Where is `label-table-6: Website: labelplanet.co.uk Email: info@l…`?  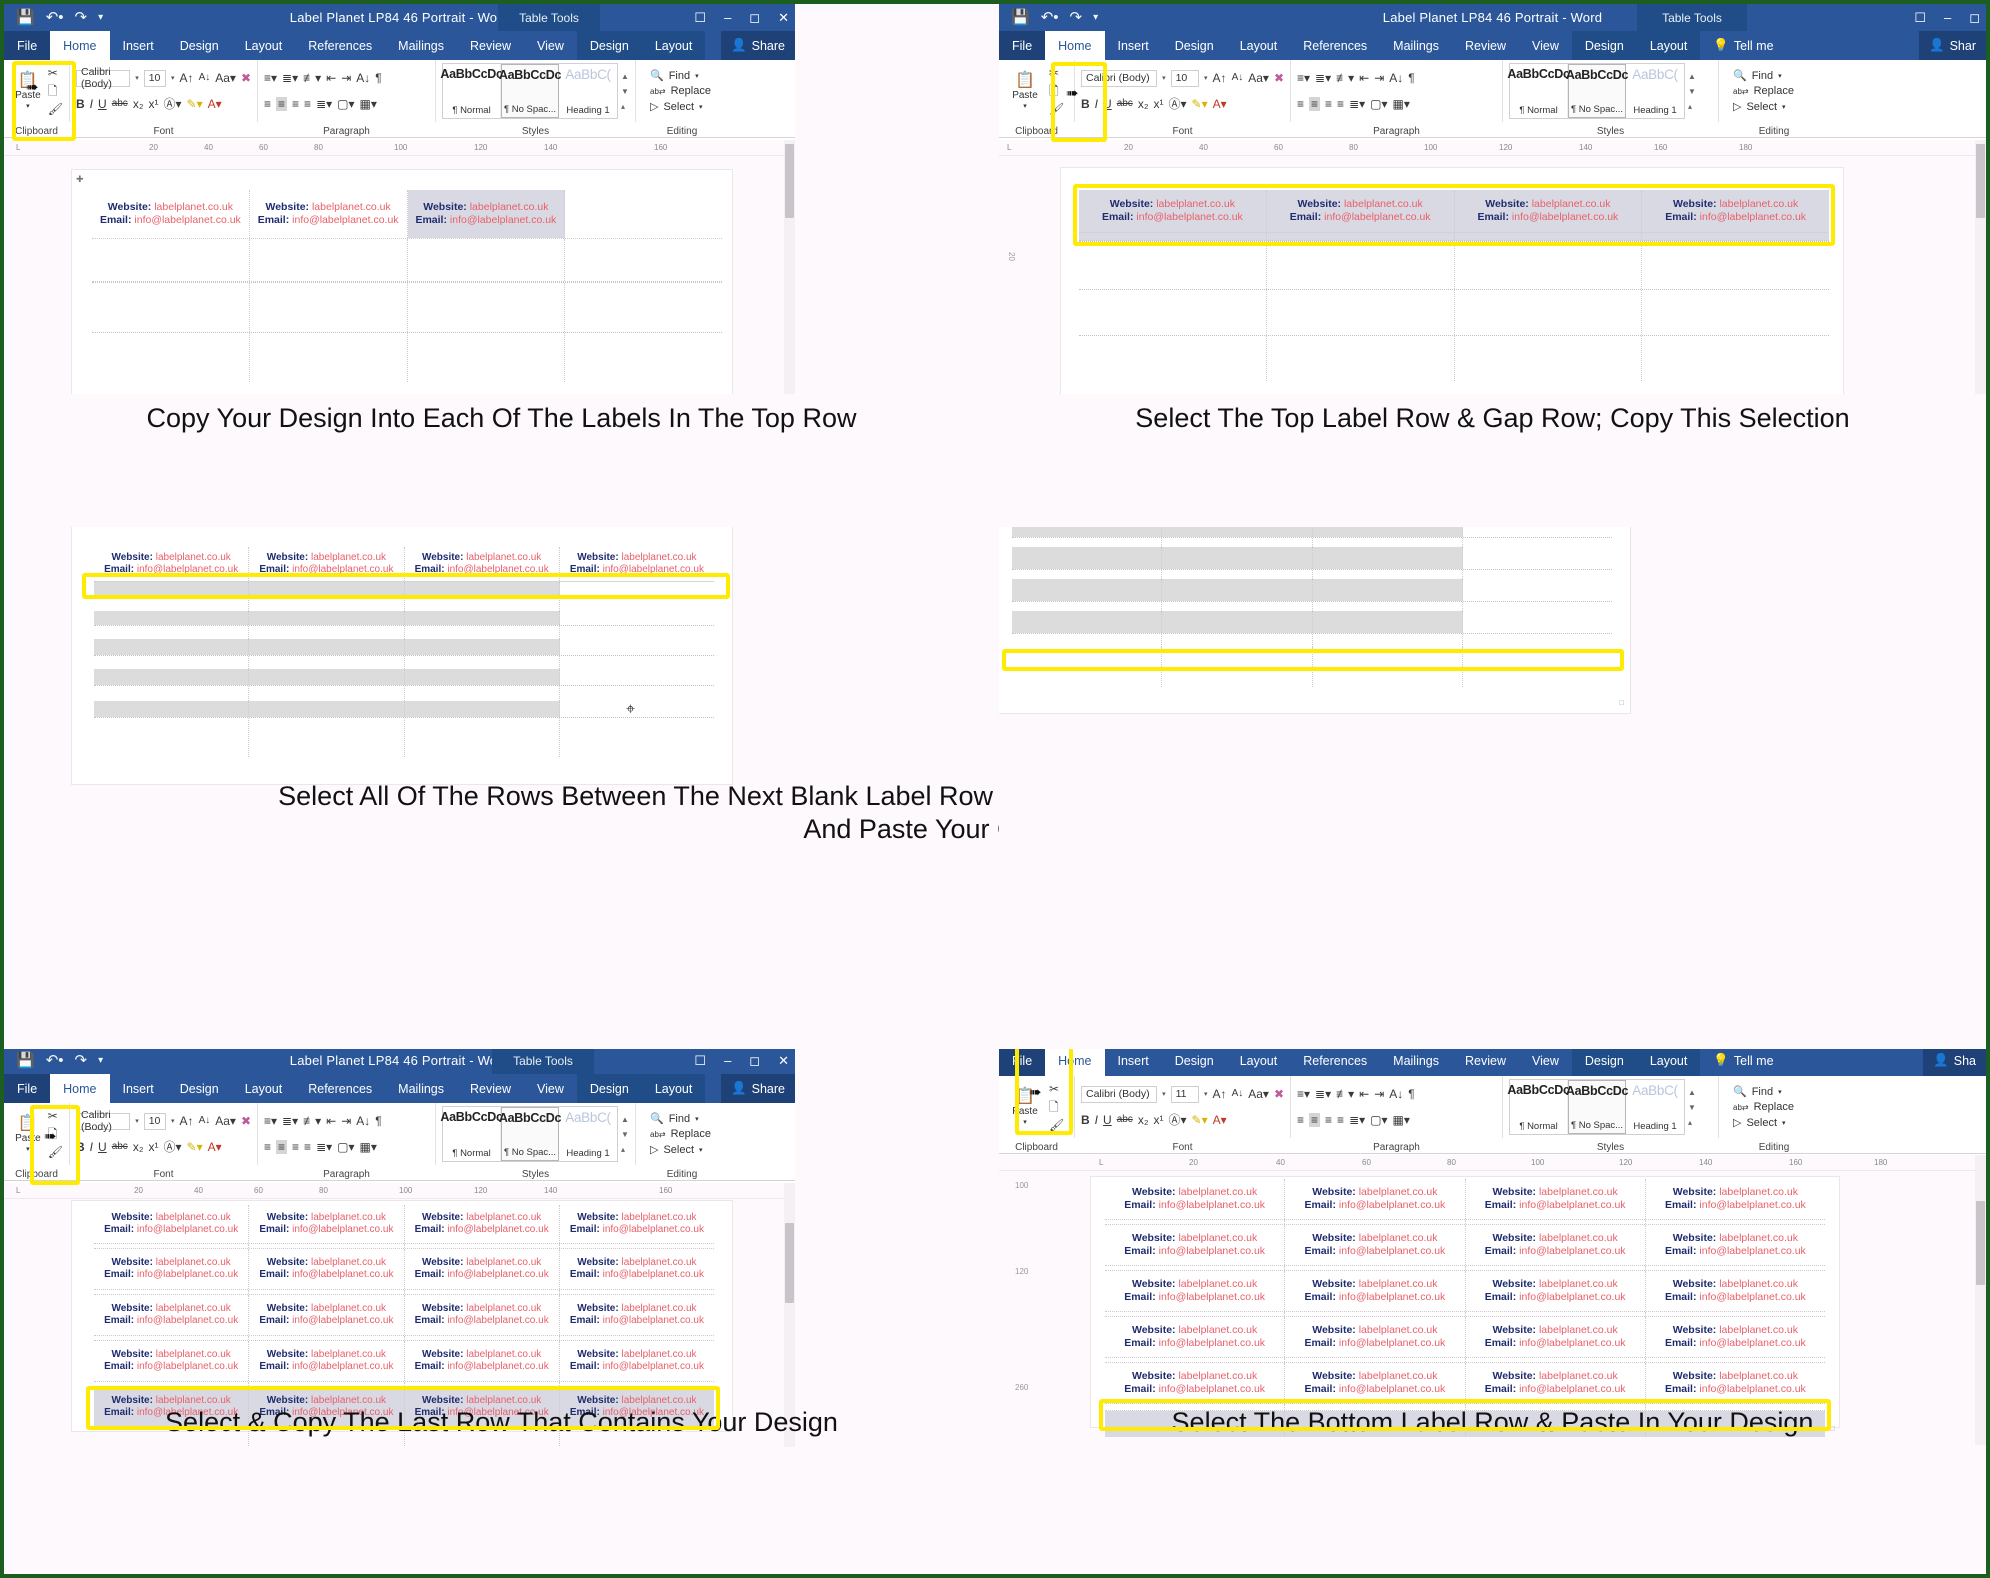 label-table-6: Website: labelplanet.co.uk Email: info@l… is located at coordinates (1465, 1308).